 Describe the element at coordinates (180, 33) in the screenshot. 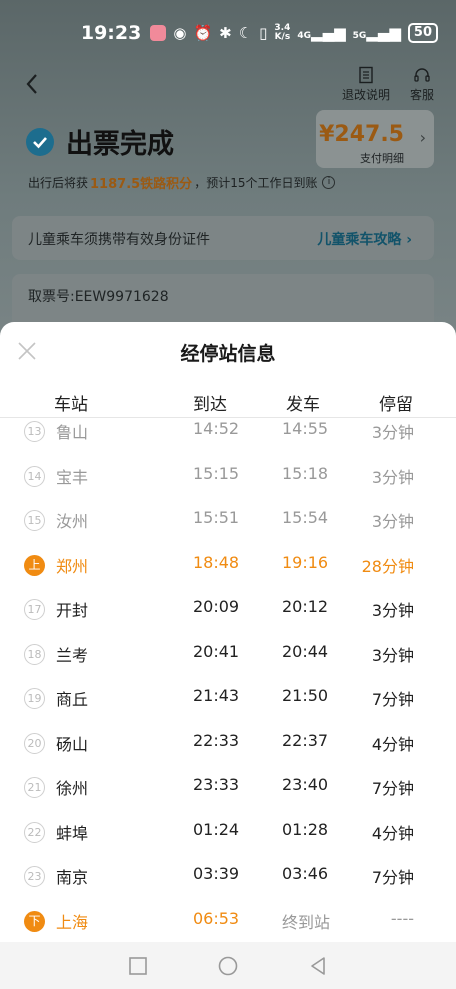

I see `eye-icon: ◉` at that location.